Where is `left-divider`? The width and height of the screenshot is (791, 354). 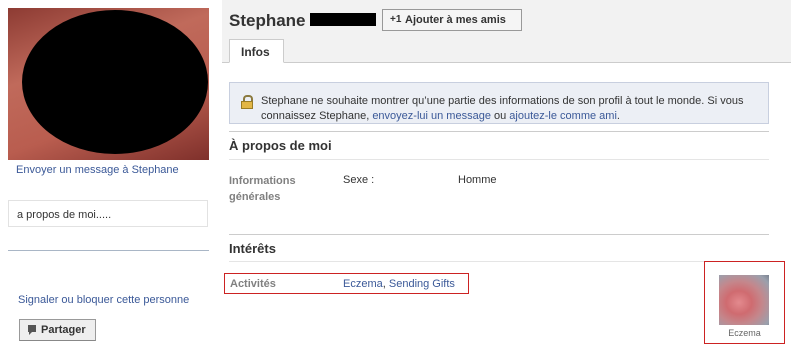 left-divider is located at coordinates (108, 250).